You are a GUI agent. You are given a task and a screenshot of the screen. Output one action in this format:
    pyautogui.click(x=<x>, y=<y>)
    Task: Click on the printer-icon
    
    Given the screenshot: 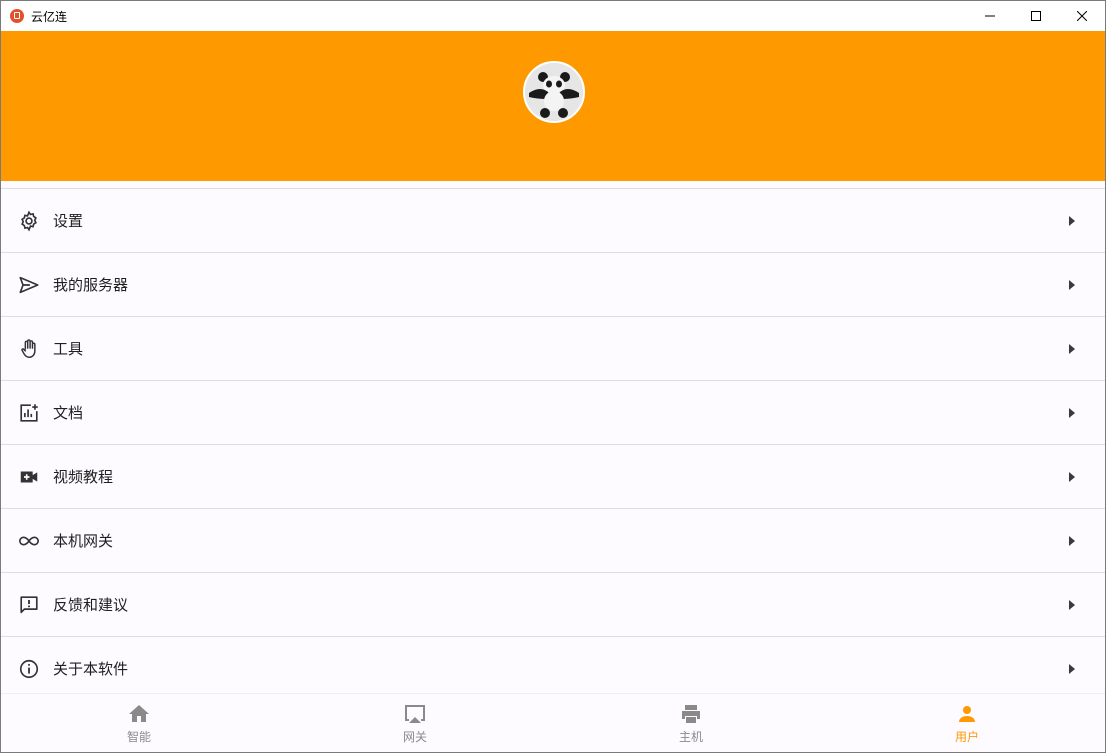 What is the action you would take?
    pyautogui.click(x=691, y=713)
    